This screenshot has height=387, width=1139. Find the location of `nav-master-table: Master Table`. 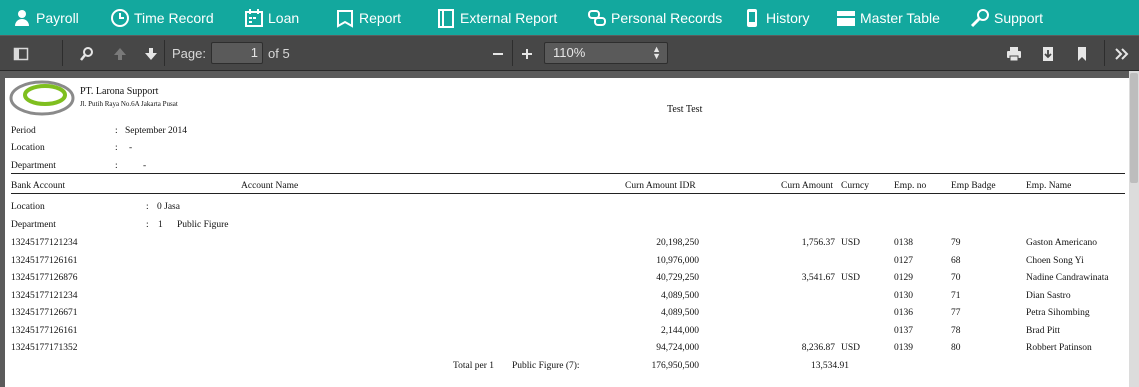

nav-master-table: Master Table is located at coordinates (888, 17).